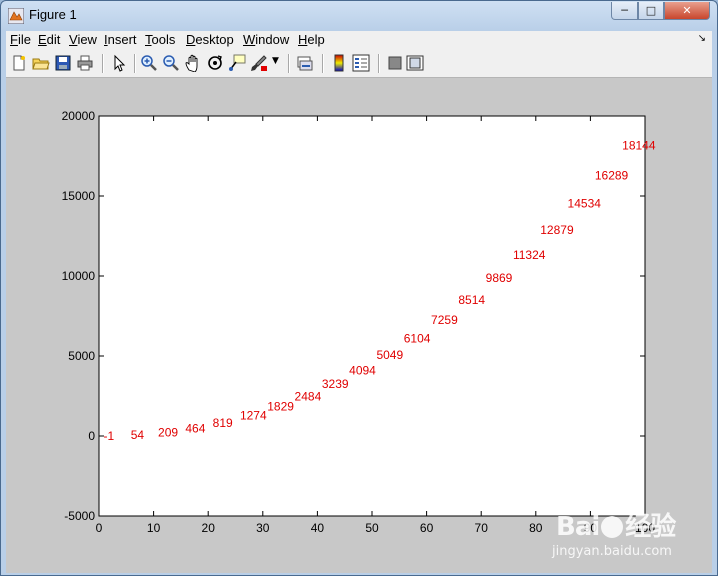 This screenshot has height=576, width=718. Describe the element at coordinates (79, 276) in the screenshot. I see `y-tick-label: 10000` at that location.